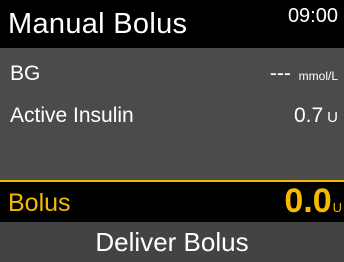 The image size is (344, 262). What do you see at coordinates (308, 201) in the screenshot?
I see `bolus-value: 0.0` at bounding box center [308, 201].